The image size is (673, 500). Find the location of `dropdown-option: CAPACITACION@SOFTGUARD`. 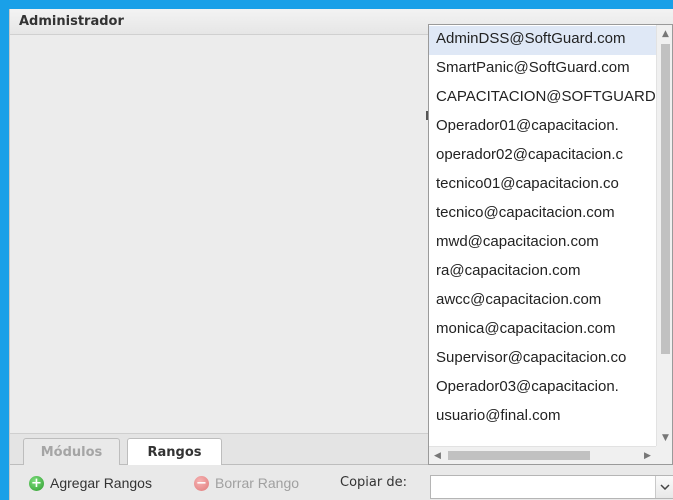

dropdown-option: CAPACITACION@SOFTGUARD is located at coordinates (542, 98).